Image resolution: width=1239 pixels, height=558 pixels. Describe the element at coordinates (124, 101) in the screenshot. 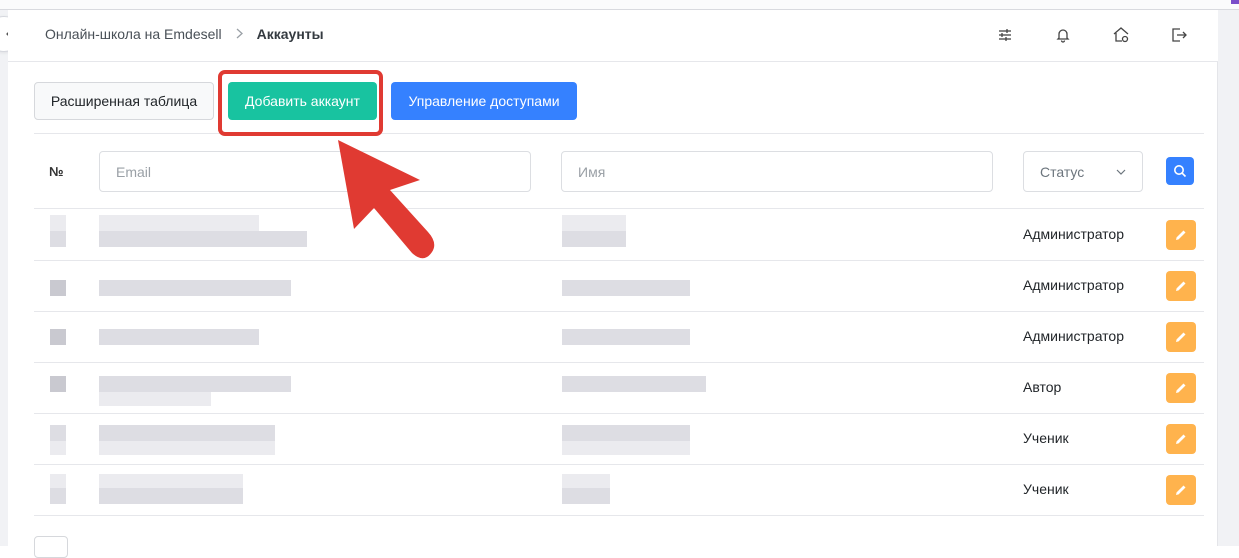

I see `extended-table-button: Расширенная таблица` at that location.